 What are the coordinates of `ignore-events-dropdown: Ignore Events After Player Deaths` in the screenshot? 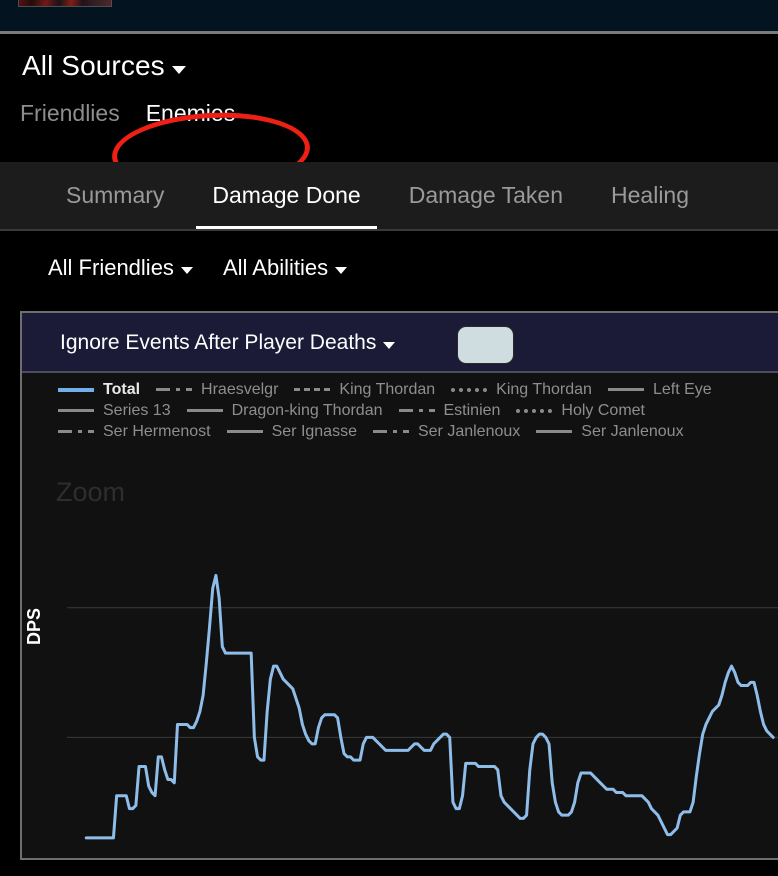 It's located at (228, 343).